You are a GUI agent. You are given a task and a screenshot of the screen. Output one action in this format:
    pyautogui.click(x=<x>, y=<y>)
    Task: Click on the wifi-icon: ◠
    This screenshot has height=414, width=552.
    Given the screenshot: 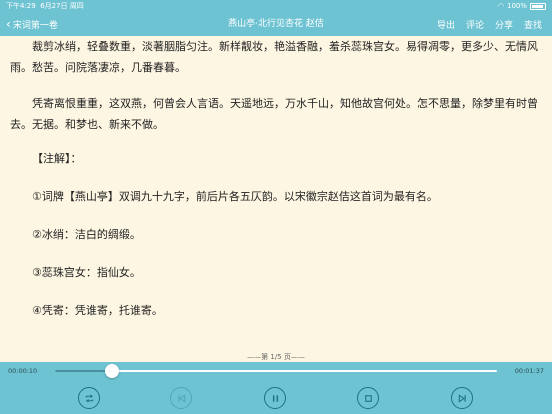 What is the action you would take?
    pyautogui.click(x=500, y=6)
    